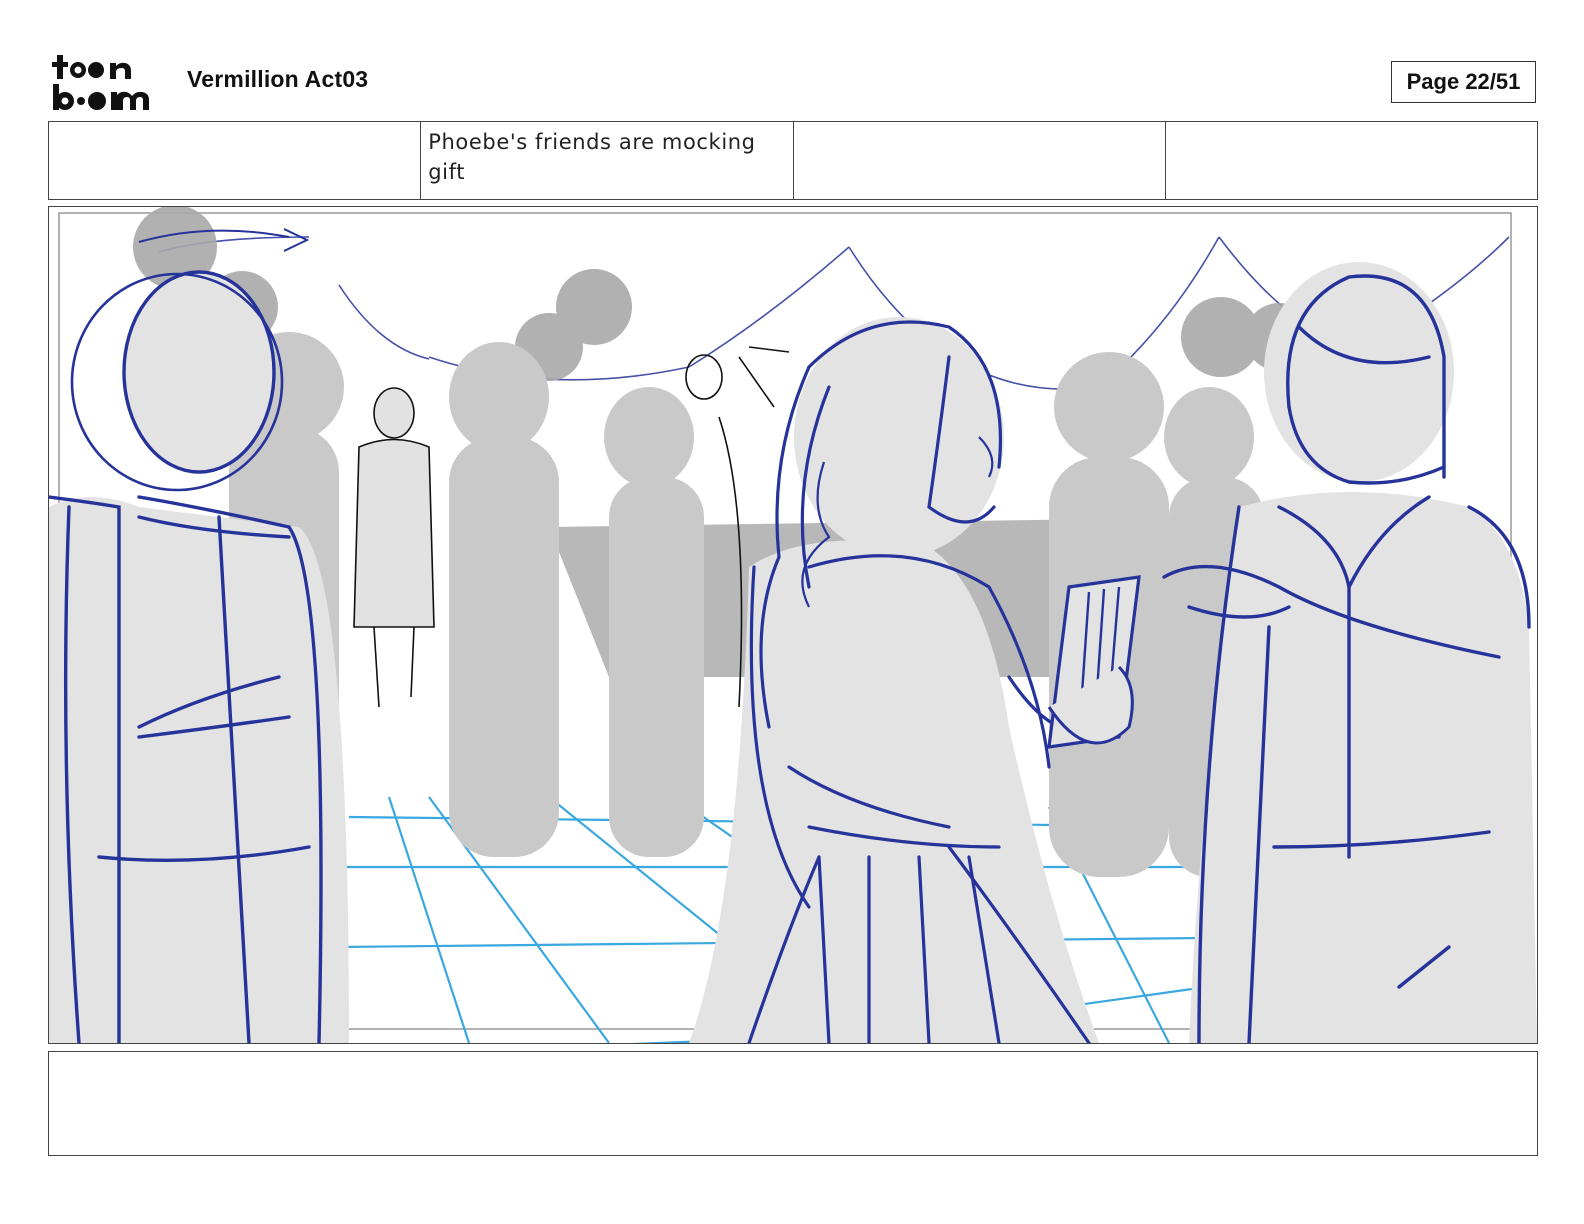 The width and height of the screenshot is (1584, 1224). What do you see at coordinates (607, 160) in the screenshot?
I see `action-notes-cell: Phoebe's friends are mocking gift` at bounding box center [607, 160].